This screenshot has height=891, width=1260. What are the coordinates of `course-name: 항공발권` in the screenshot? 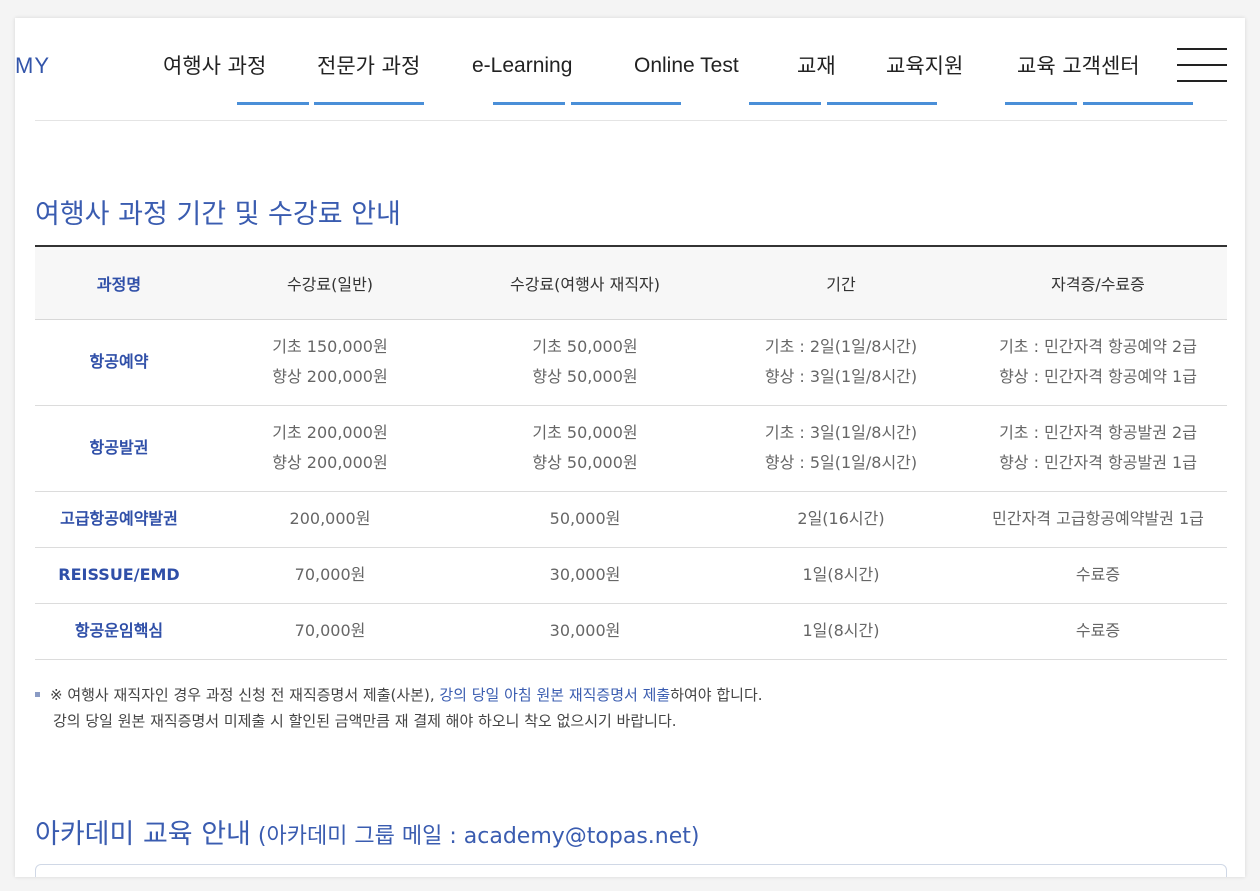 It's located at (119, 448).